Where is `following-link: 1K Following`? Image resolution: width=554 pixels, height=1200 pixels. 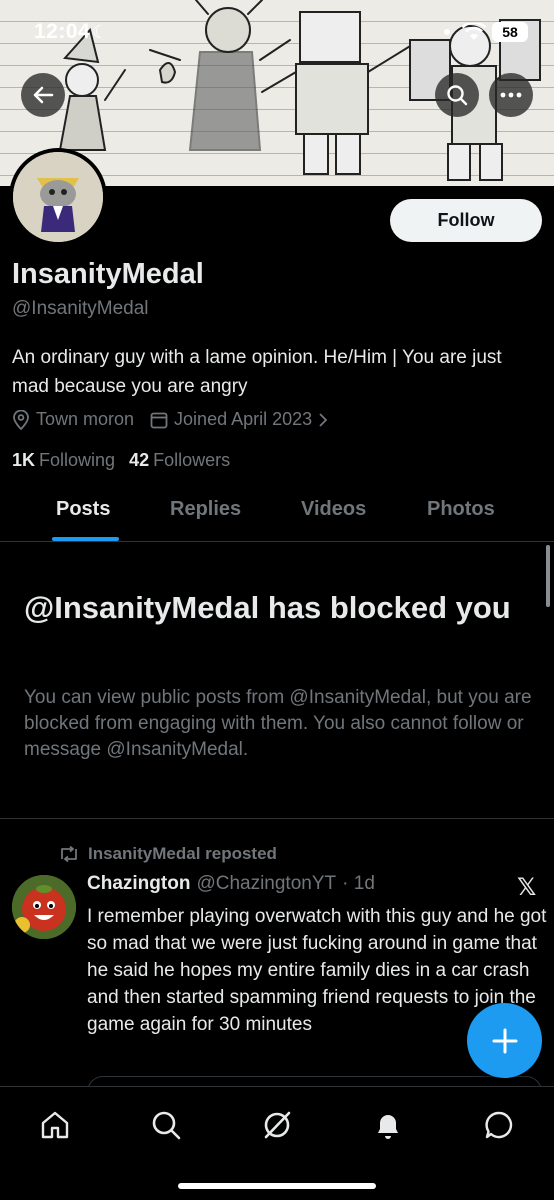
following-link: 1K Following is located at coordinates (63, 460).